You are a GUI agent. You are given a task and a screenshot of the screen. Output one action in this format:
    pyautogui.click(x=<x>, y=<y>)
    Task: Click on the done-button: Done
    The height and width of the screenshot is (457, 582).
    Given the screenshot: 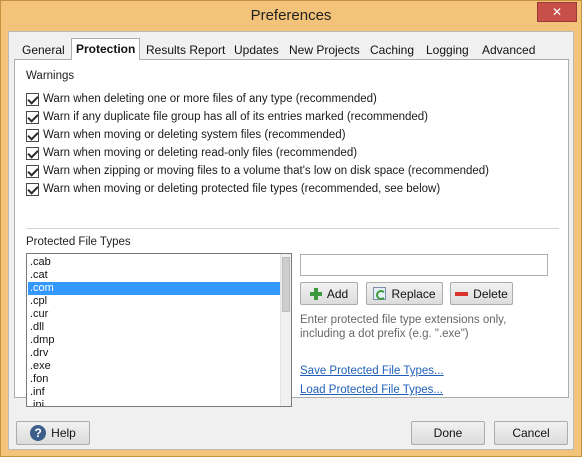 What is the action you would take?
    pyautogui.click(x=448, y=433)
    